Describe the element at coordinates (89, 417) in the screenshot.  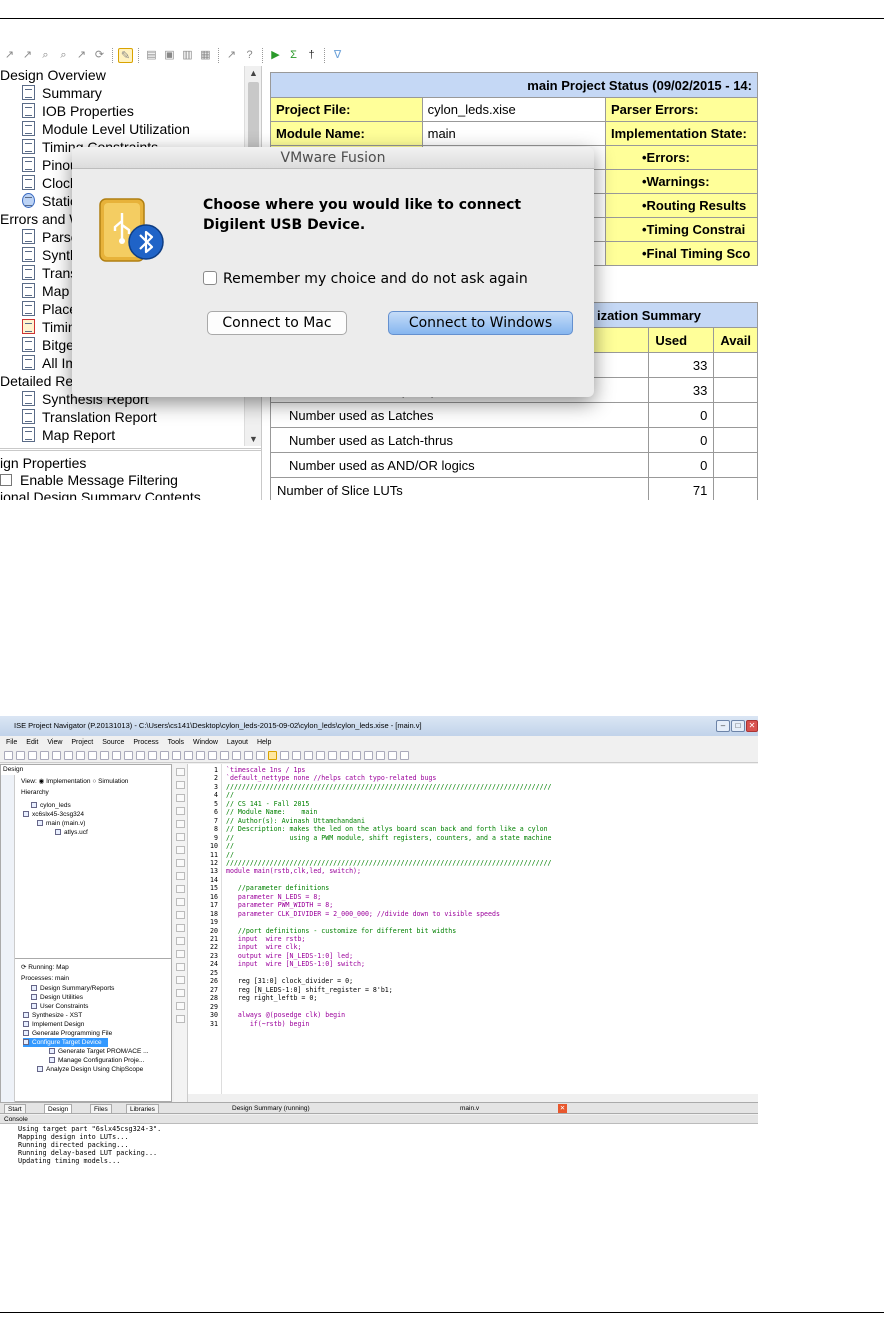
I see `tree-item: Translation Report` at that location.